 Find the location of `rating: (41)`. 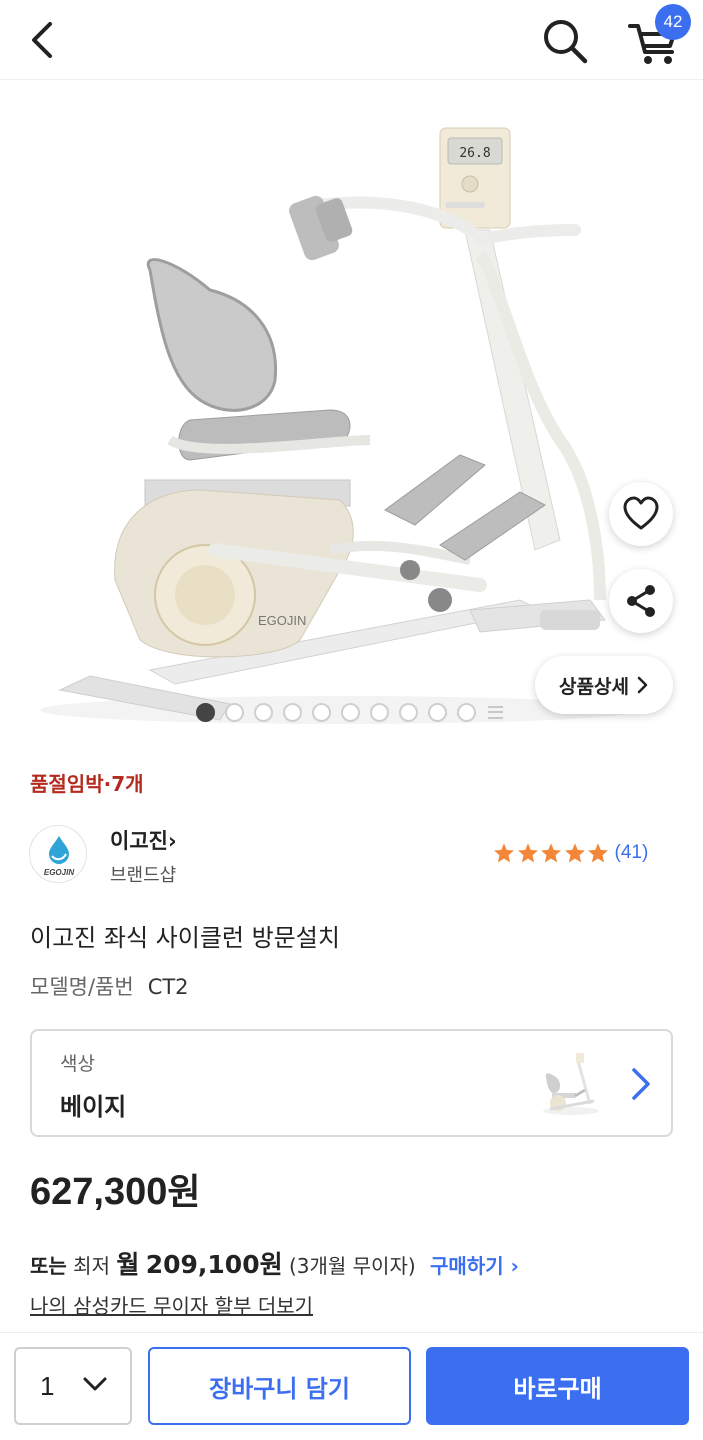

rating: (41) is located at coordinates (570, 853).